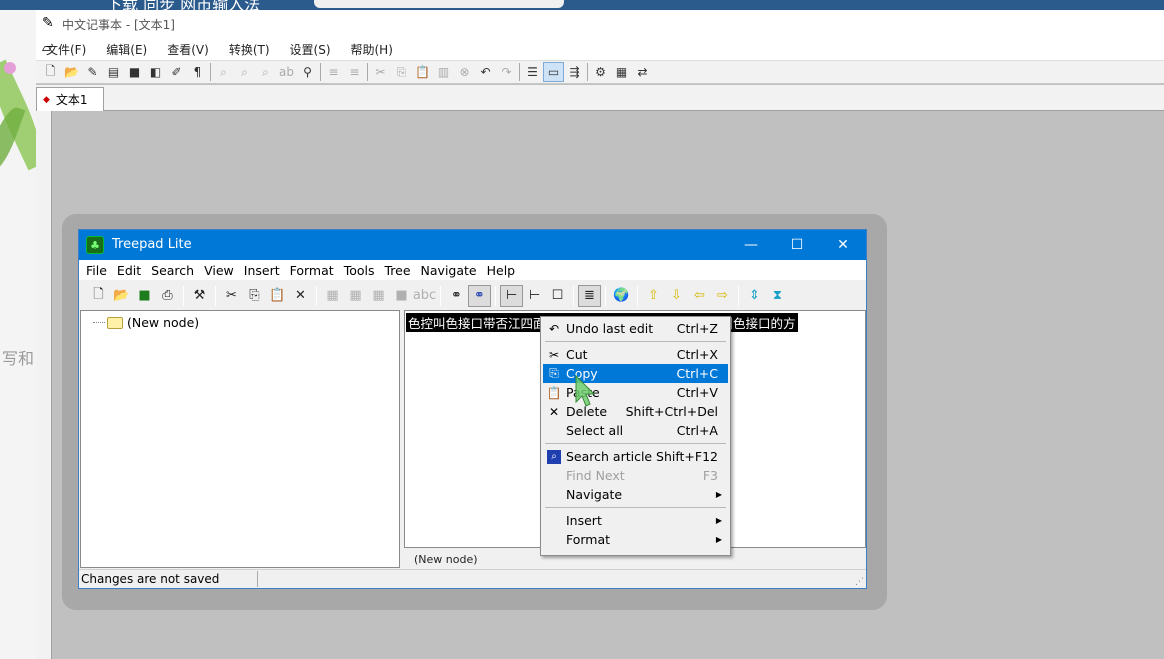  Describe the element at coordinates (286, 72) in the screenshot. I see `replace-icon: ab` at that location.